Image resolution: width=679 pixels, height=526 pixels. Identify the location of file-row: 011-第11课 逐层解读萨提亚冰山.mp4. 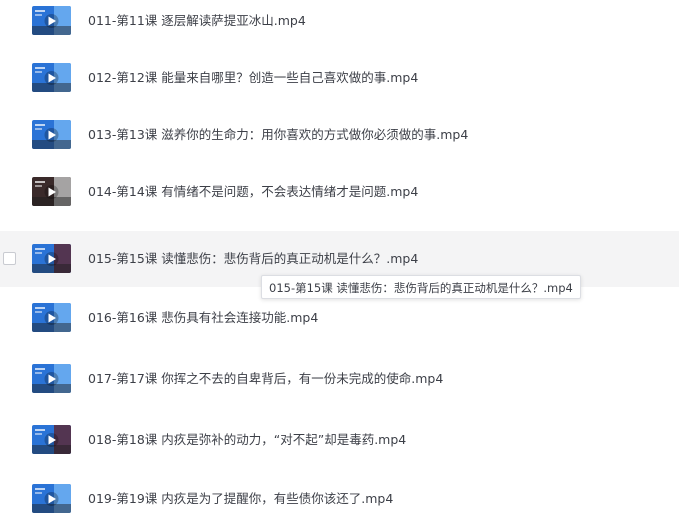
(339, 24).